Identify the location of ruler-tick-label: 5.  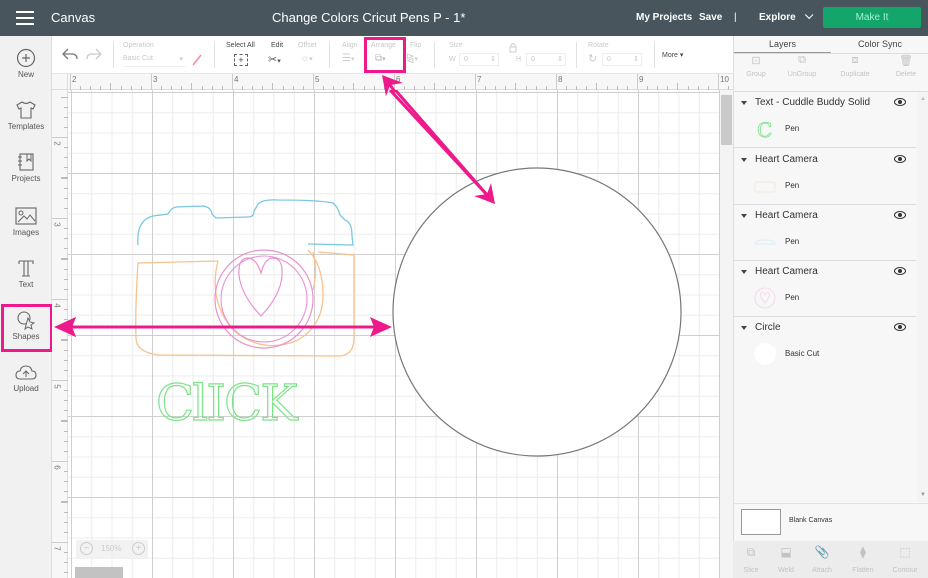
(57, 386).